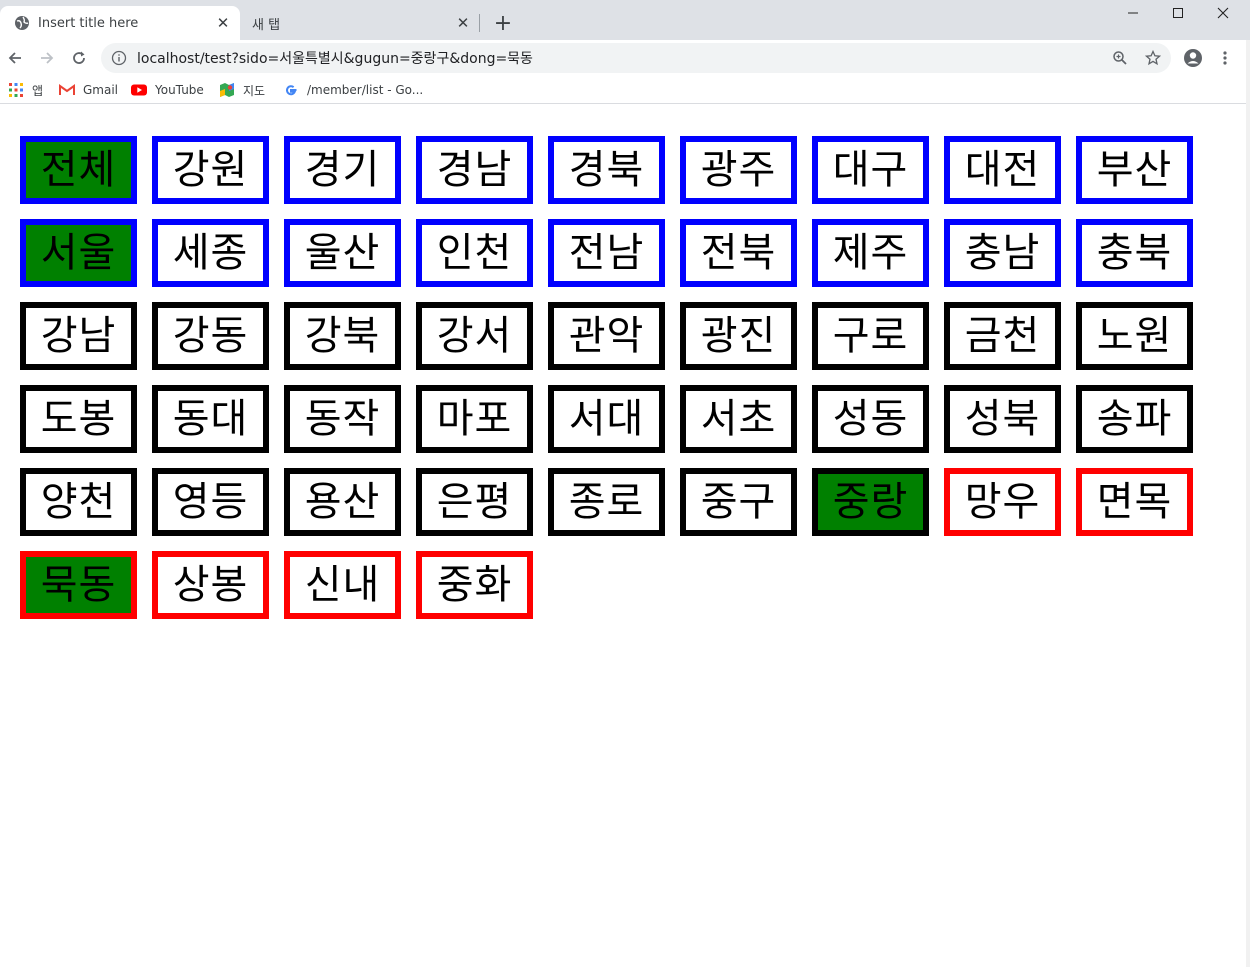 Image resolution: width=1250 pixels, height=967 pixels. I want to click on gugun-button: 은평, so click(474, 502).